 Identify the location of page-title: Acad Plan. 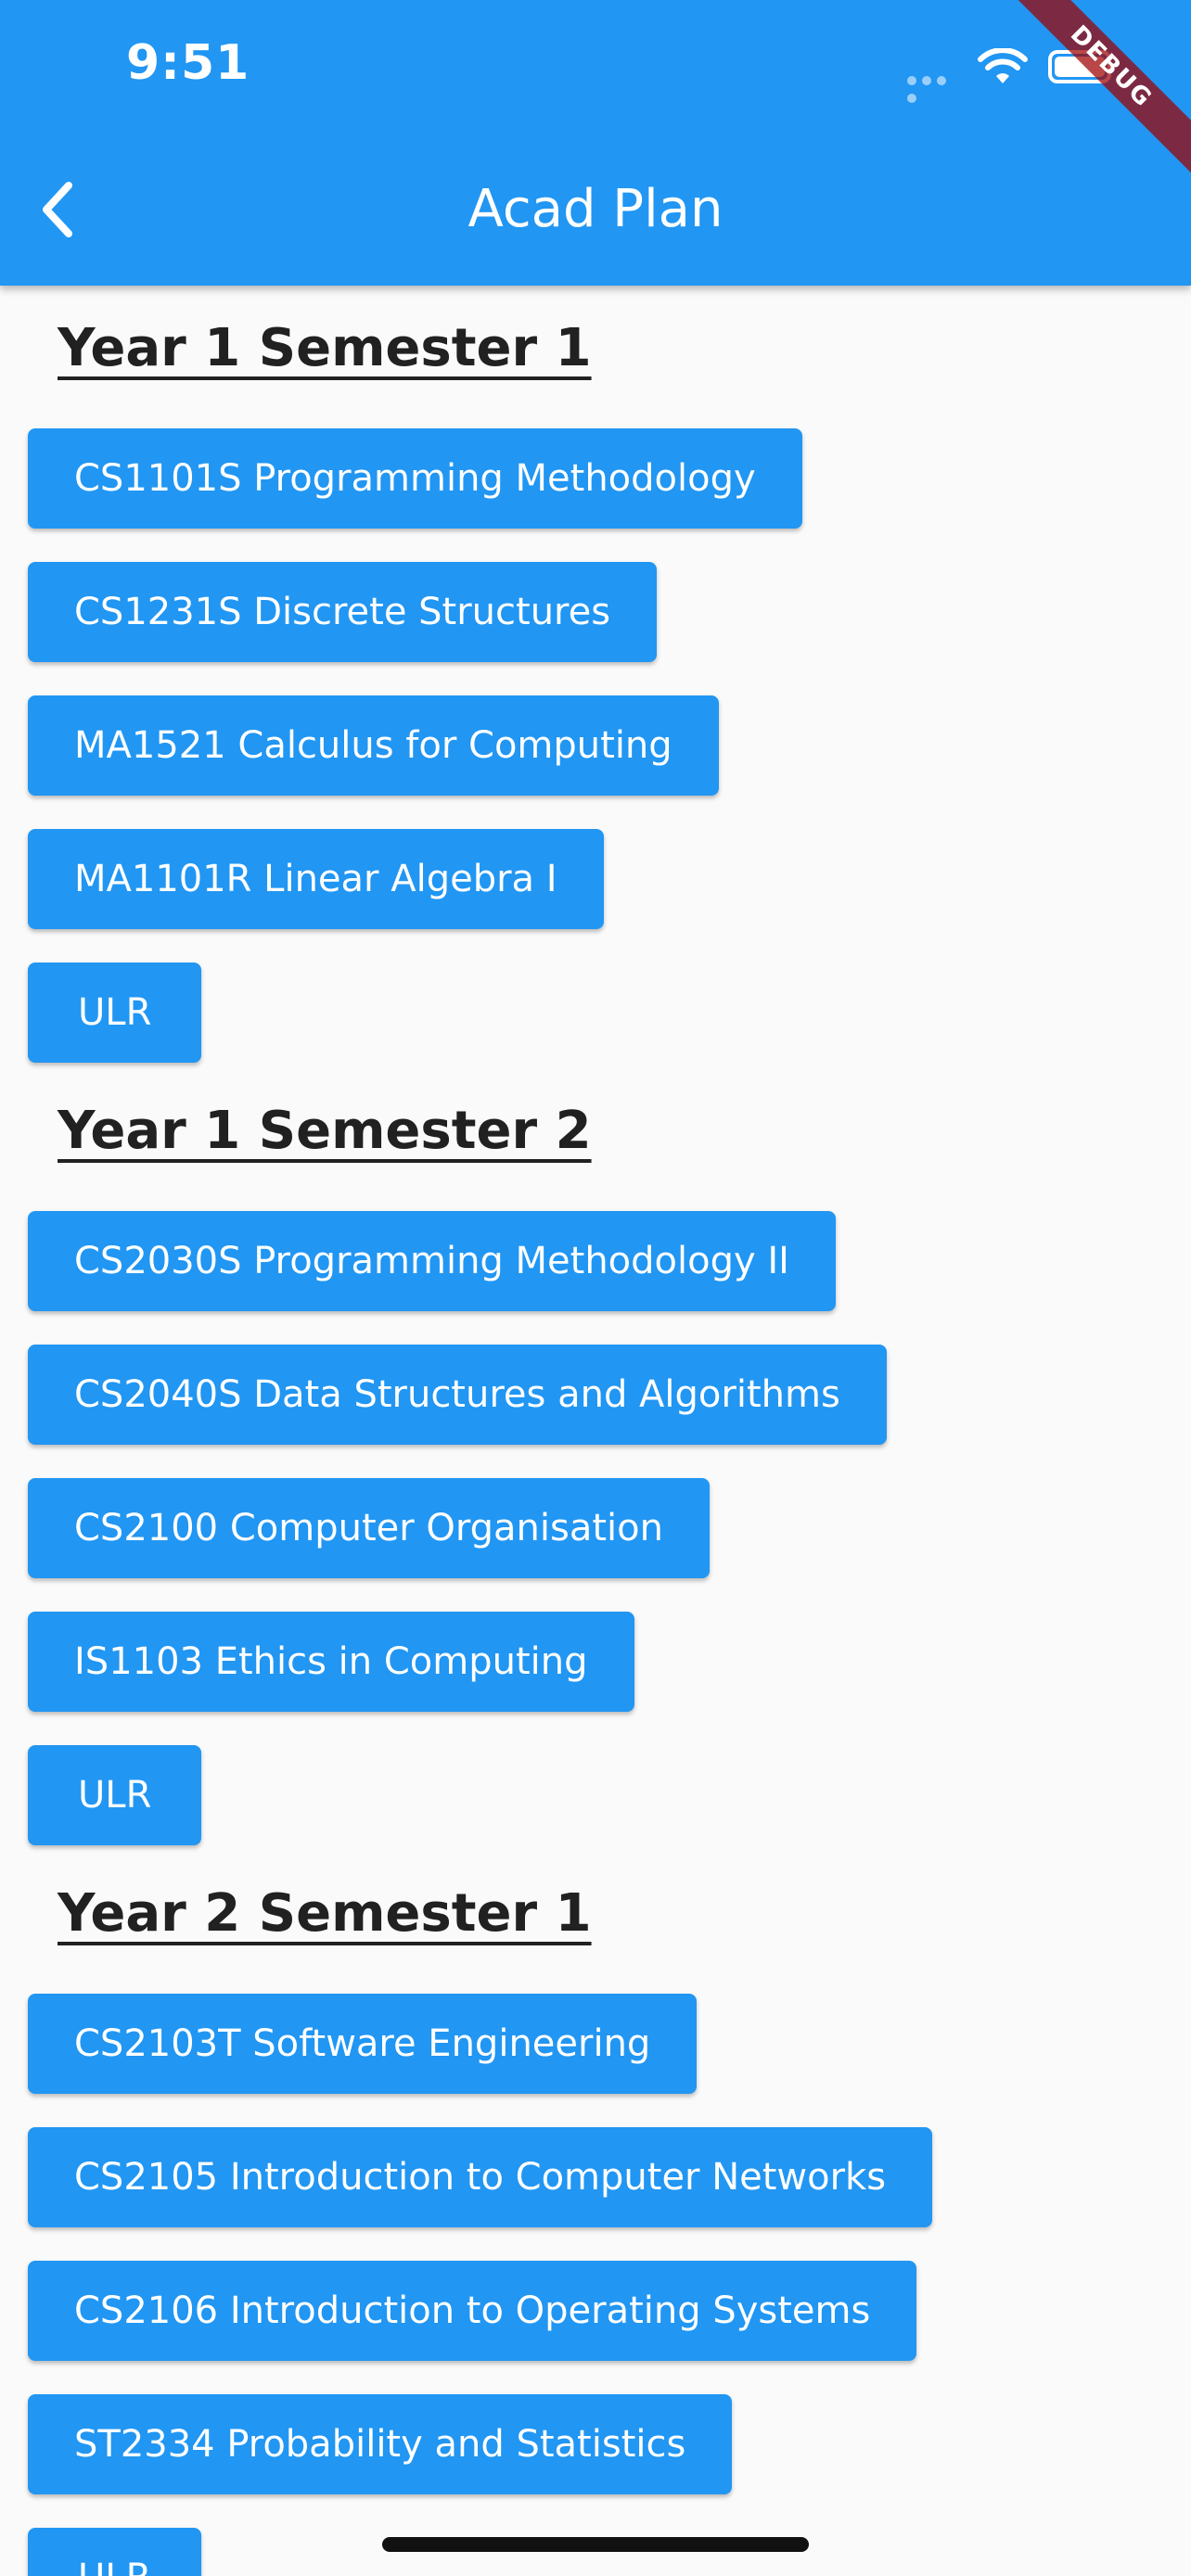
(595, 209).